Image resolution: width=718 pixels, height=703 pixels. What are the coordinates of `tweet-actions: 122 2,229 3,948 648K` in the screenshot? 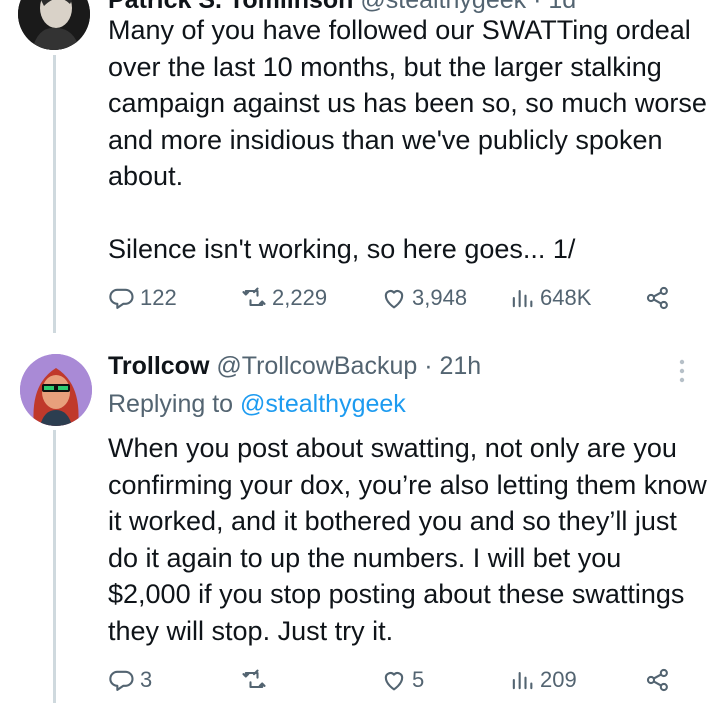 It's located at (393, 301).